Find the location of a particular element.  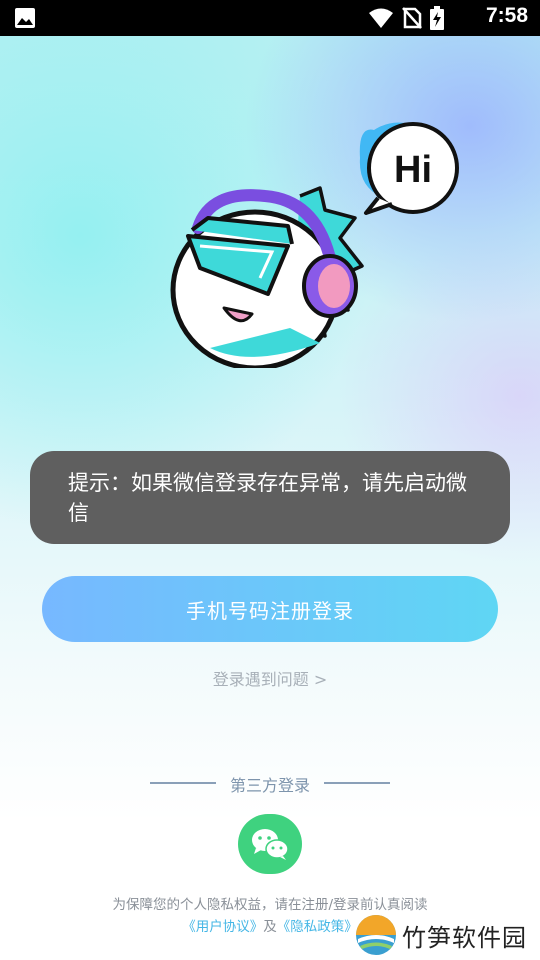

phone-login-button: 手机号码注册登录 is located at coordinates (270, 609).